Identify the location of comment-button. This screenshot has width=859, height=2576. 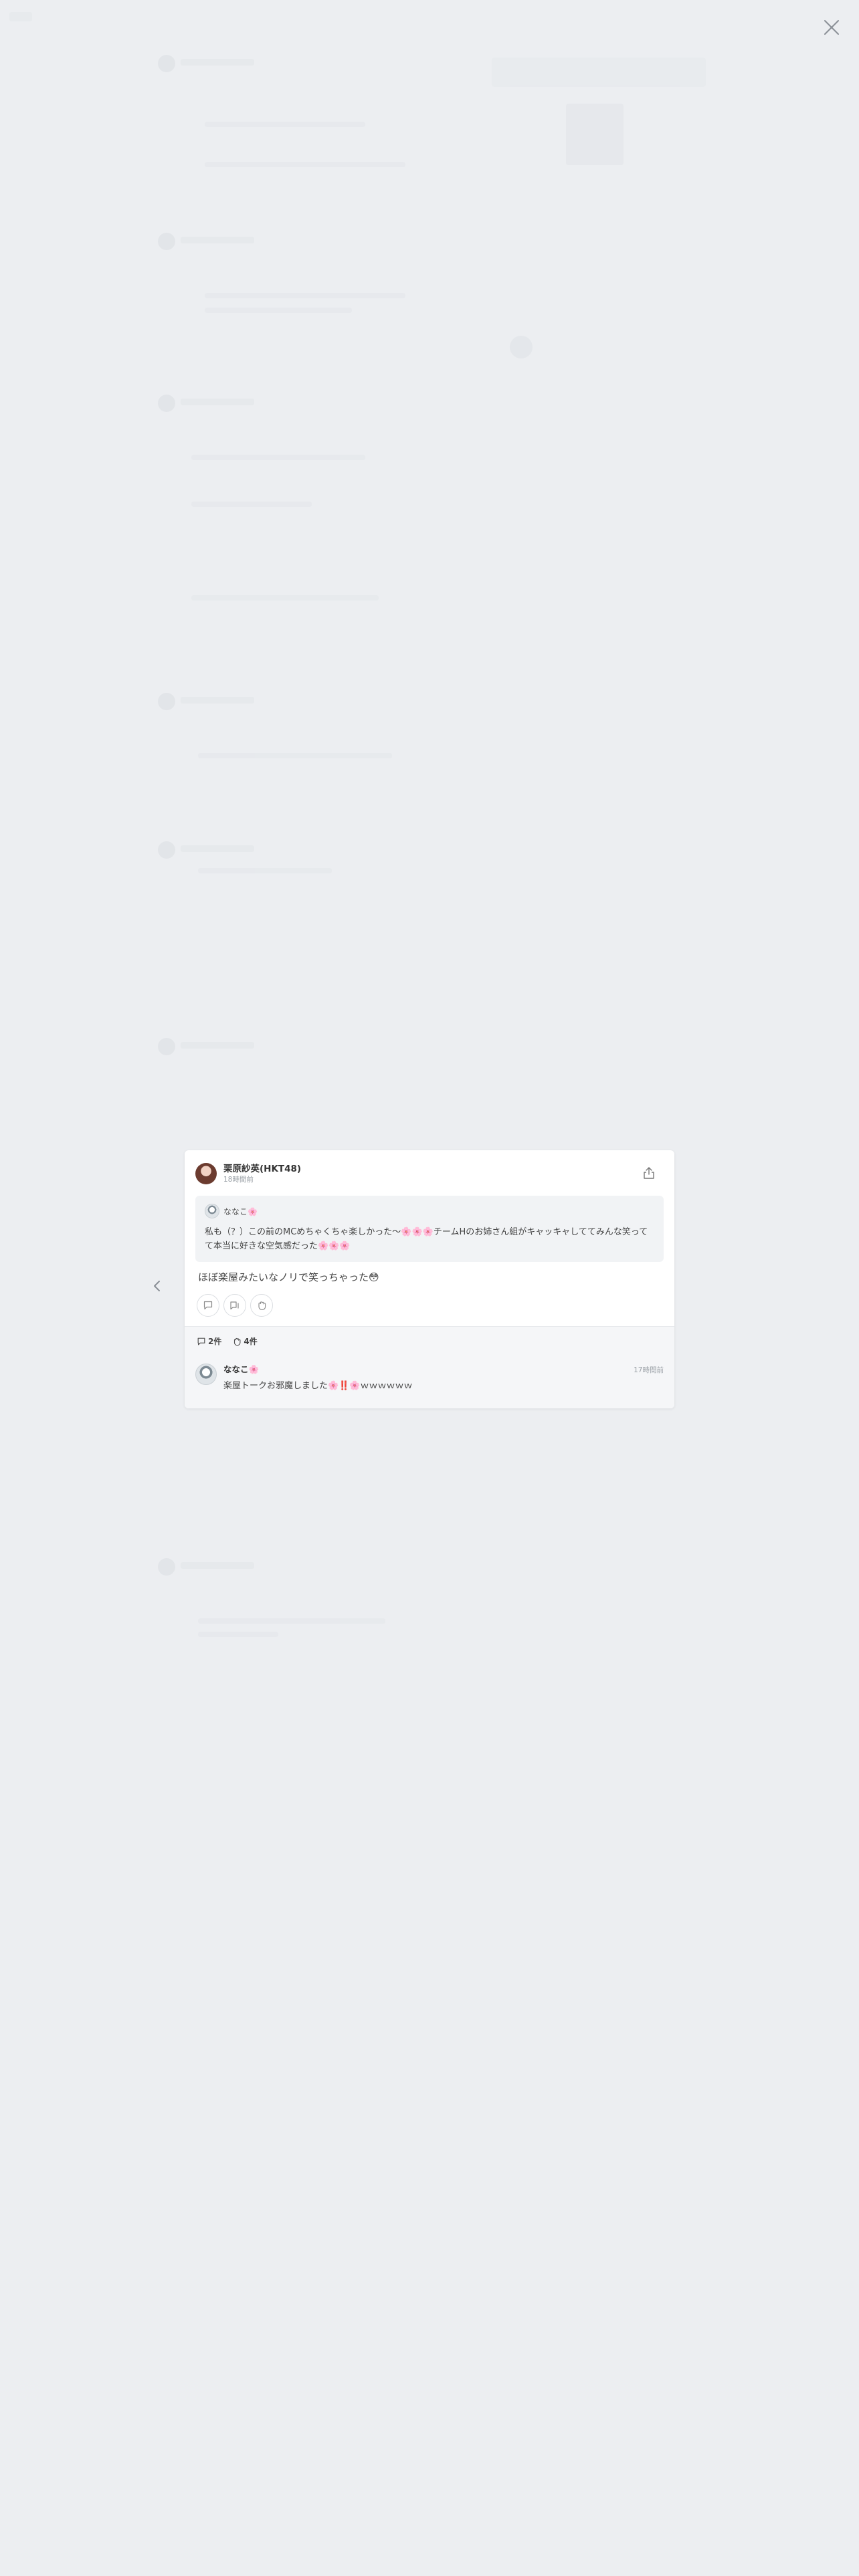
(208, 1305).